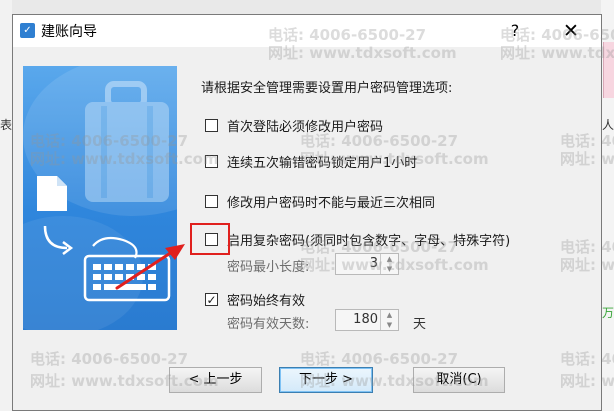 The width and height of the screenshot is (614, 411). I want to click on option-lock-after-five-failures: 连续五次输错密码锁定用户1小时, so click(311, 161).